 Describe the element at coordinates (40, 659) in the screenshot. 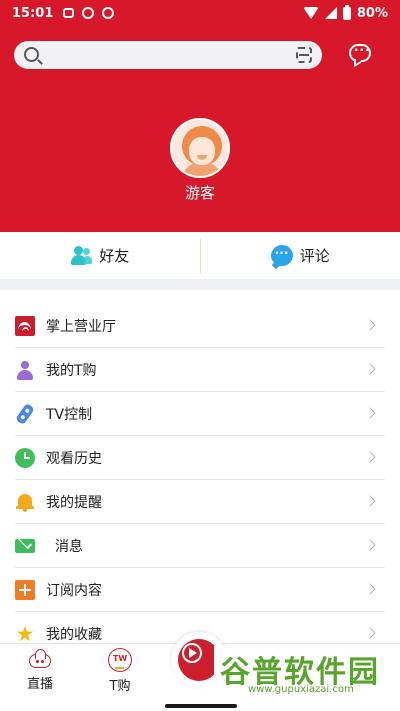

I see `live-icon` at that location.